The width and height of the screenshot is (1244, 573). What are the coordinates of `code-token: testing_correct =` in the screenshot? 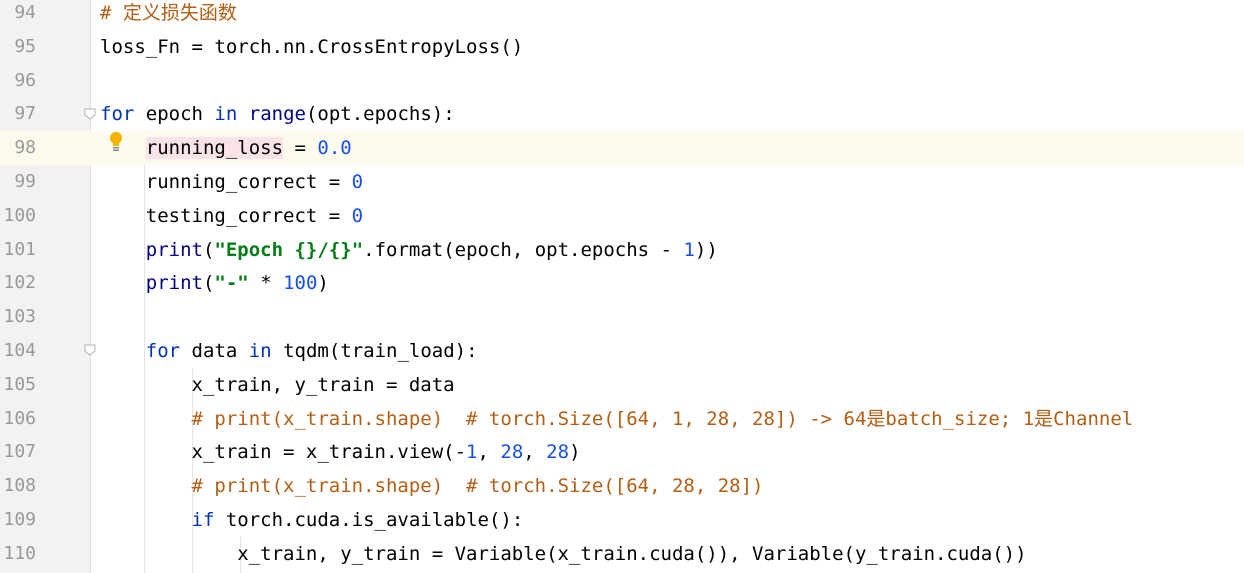 It's located at (226, 215).